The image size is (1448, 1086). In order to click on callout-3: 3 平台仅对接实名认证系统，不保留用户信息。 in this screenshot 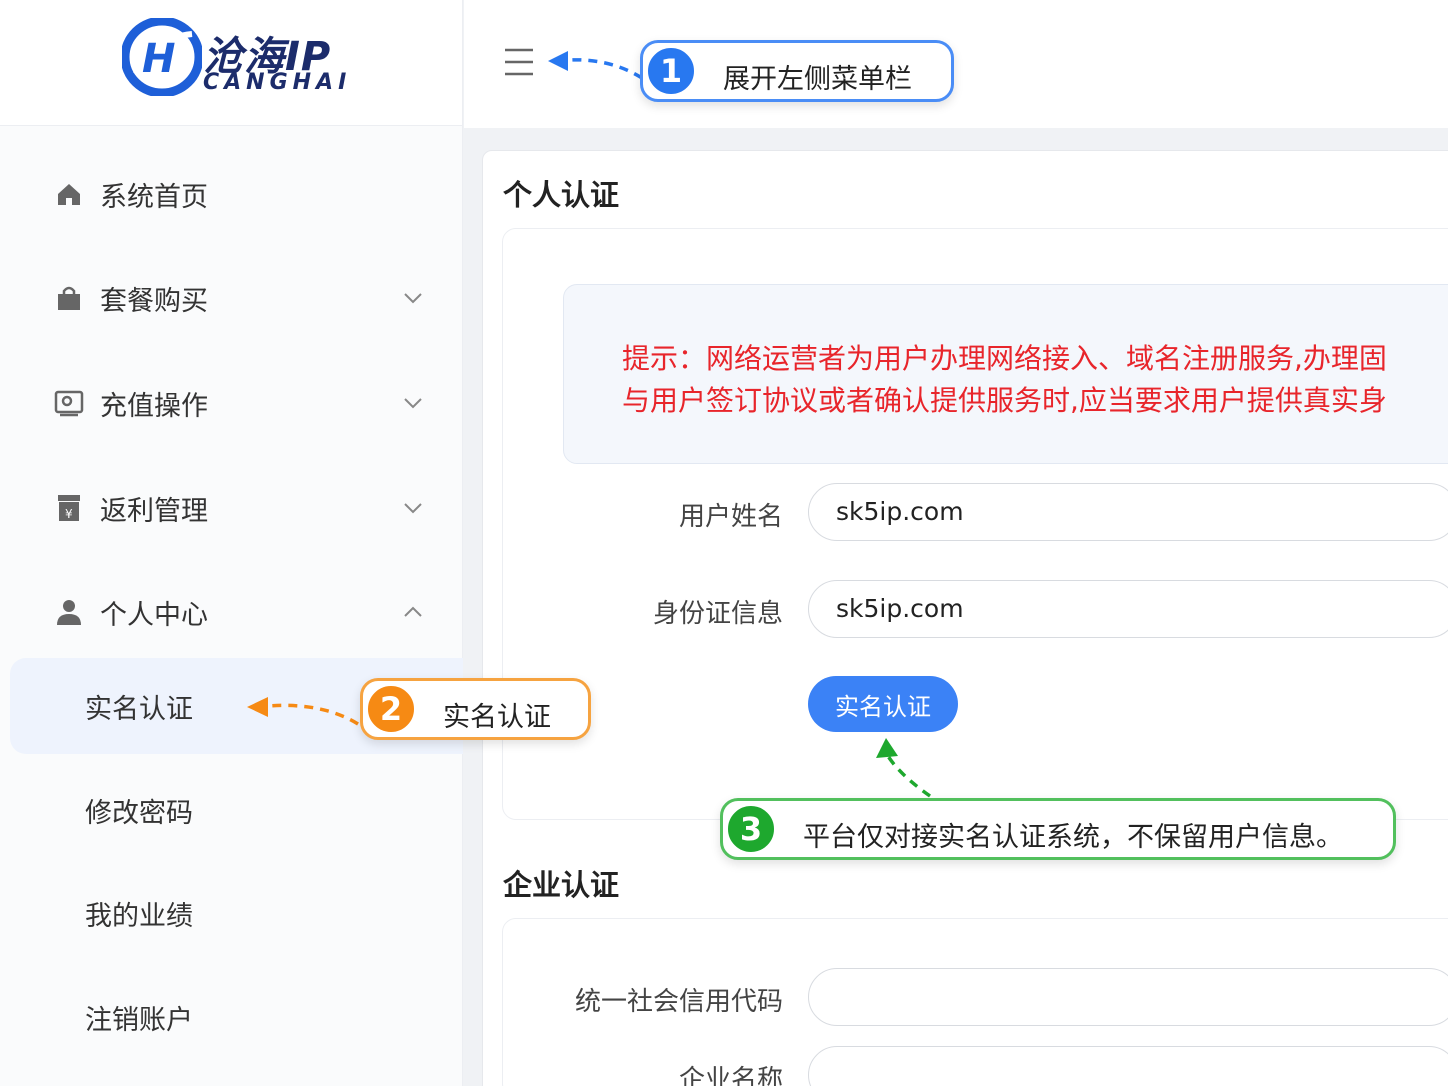, I will do `click(1058, 829)`.